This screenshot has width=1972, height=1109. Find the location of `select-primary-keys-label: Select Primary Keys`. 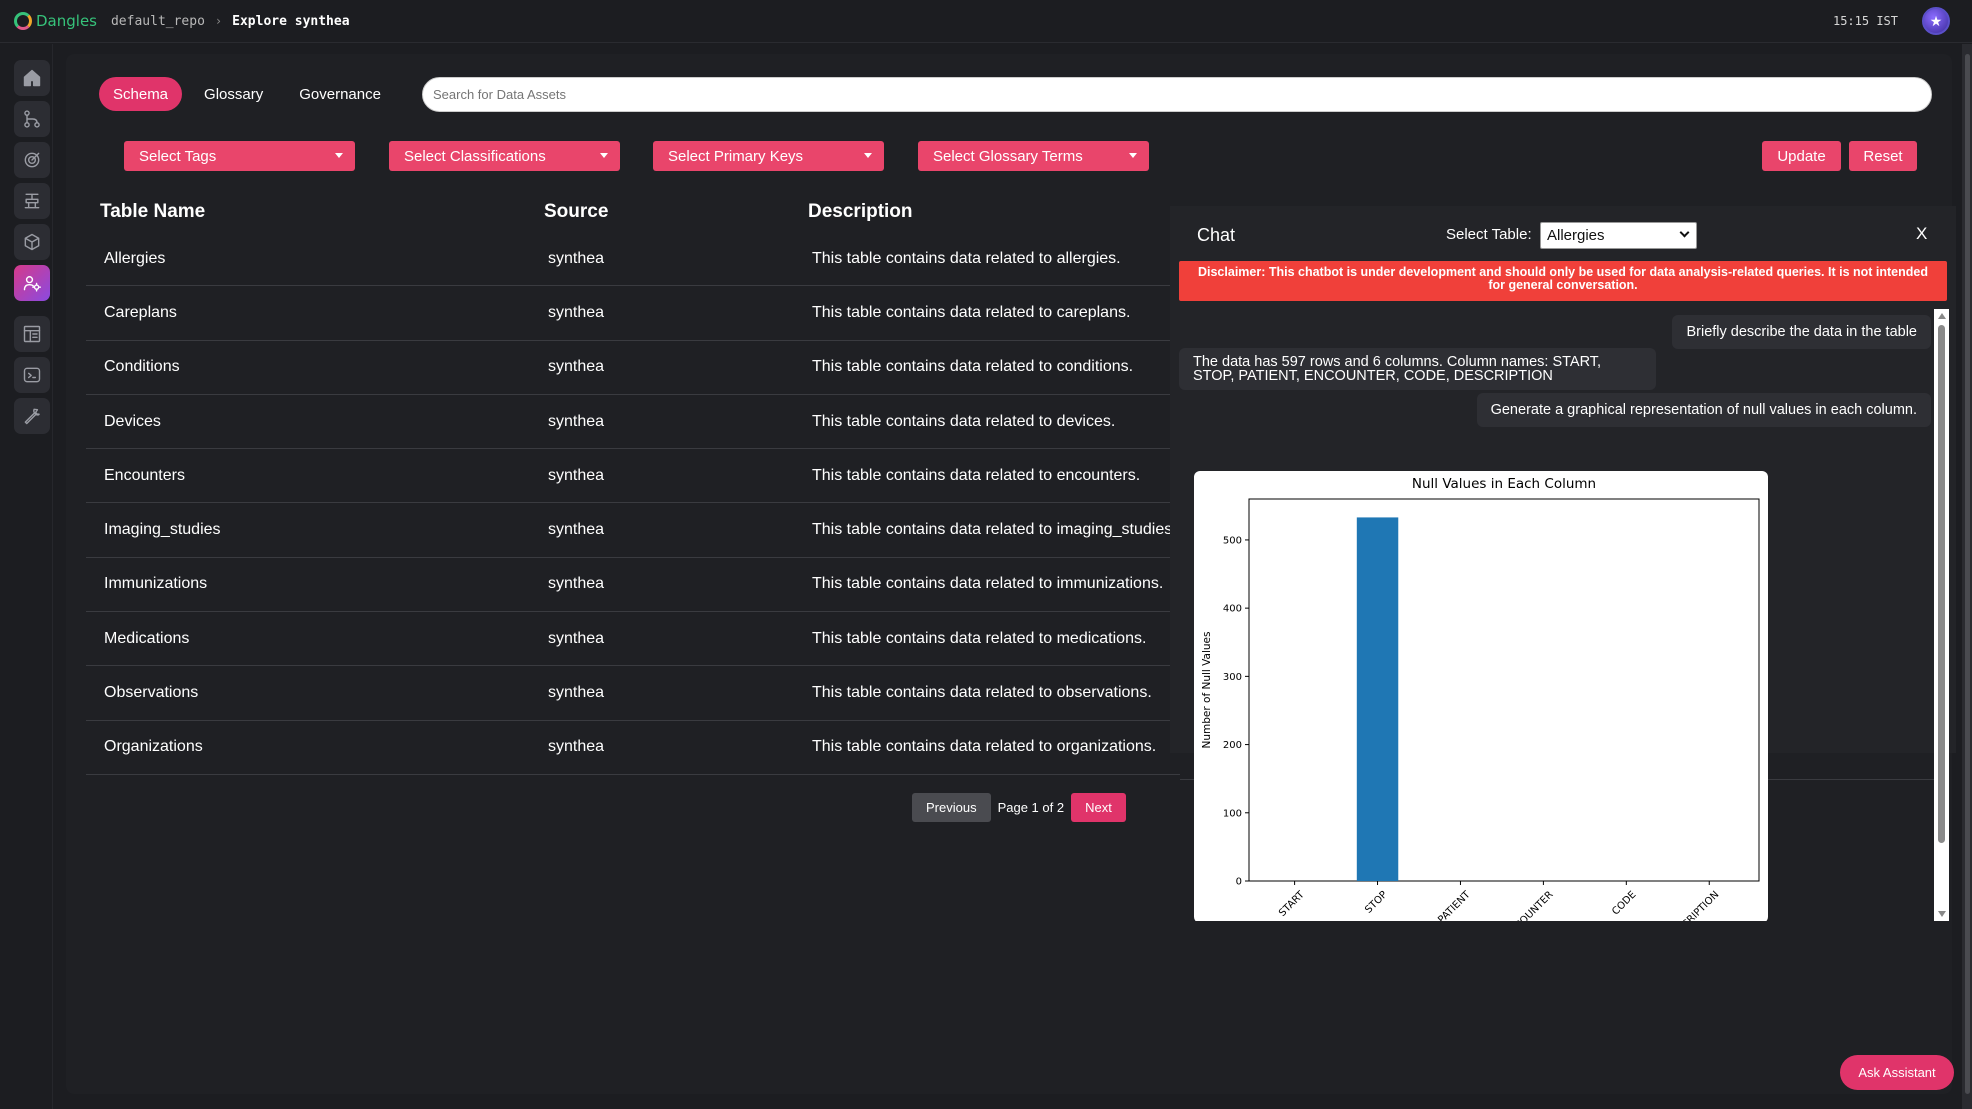

select-primary-keys-label: Select Primary Keys is located at coordinates (736, 156).